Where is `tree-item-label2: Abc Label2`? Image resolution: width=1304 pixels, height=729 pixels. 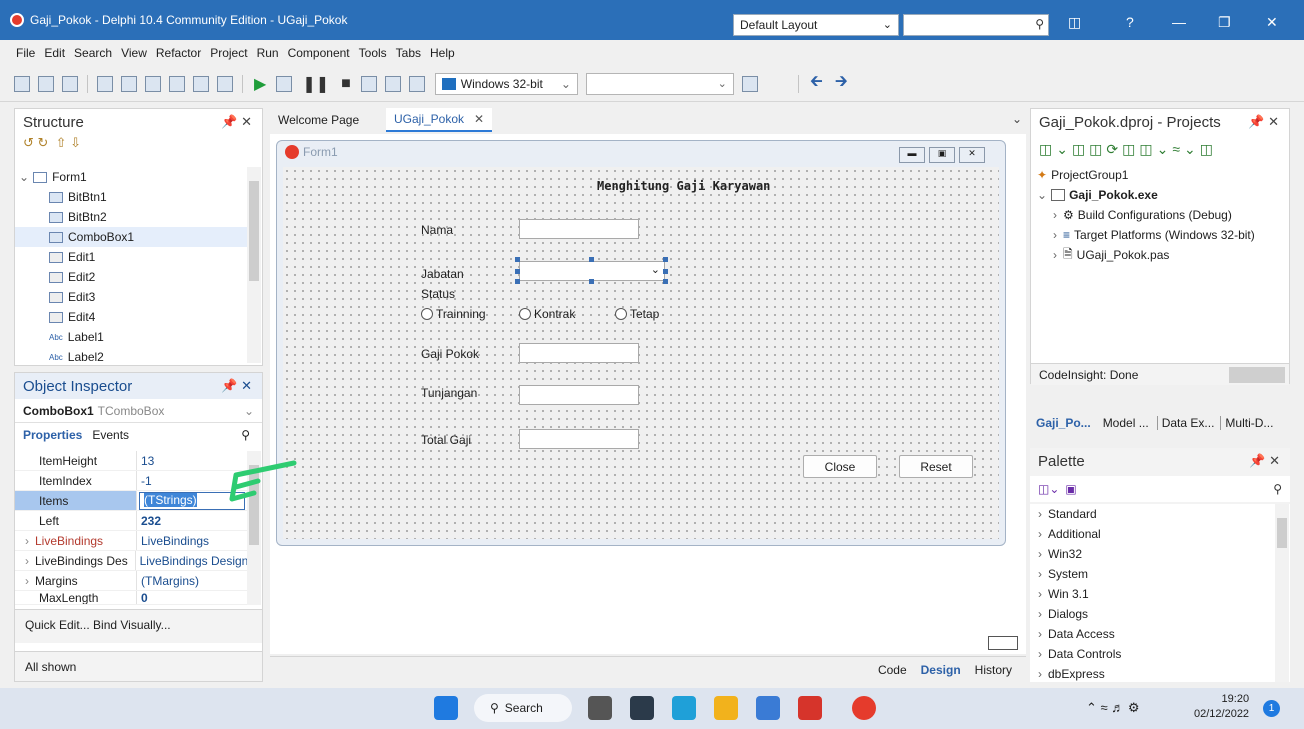
tree-item-label2: Abc Label2 is located at coordinates (131, 357).